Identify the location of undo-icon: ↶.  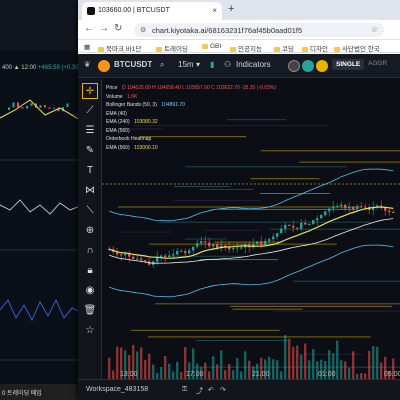
(211, 390).